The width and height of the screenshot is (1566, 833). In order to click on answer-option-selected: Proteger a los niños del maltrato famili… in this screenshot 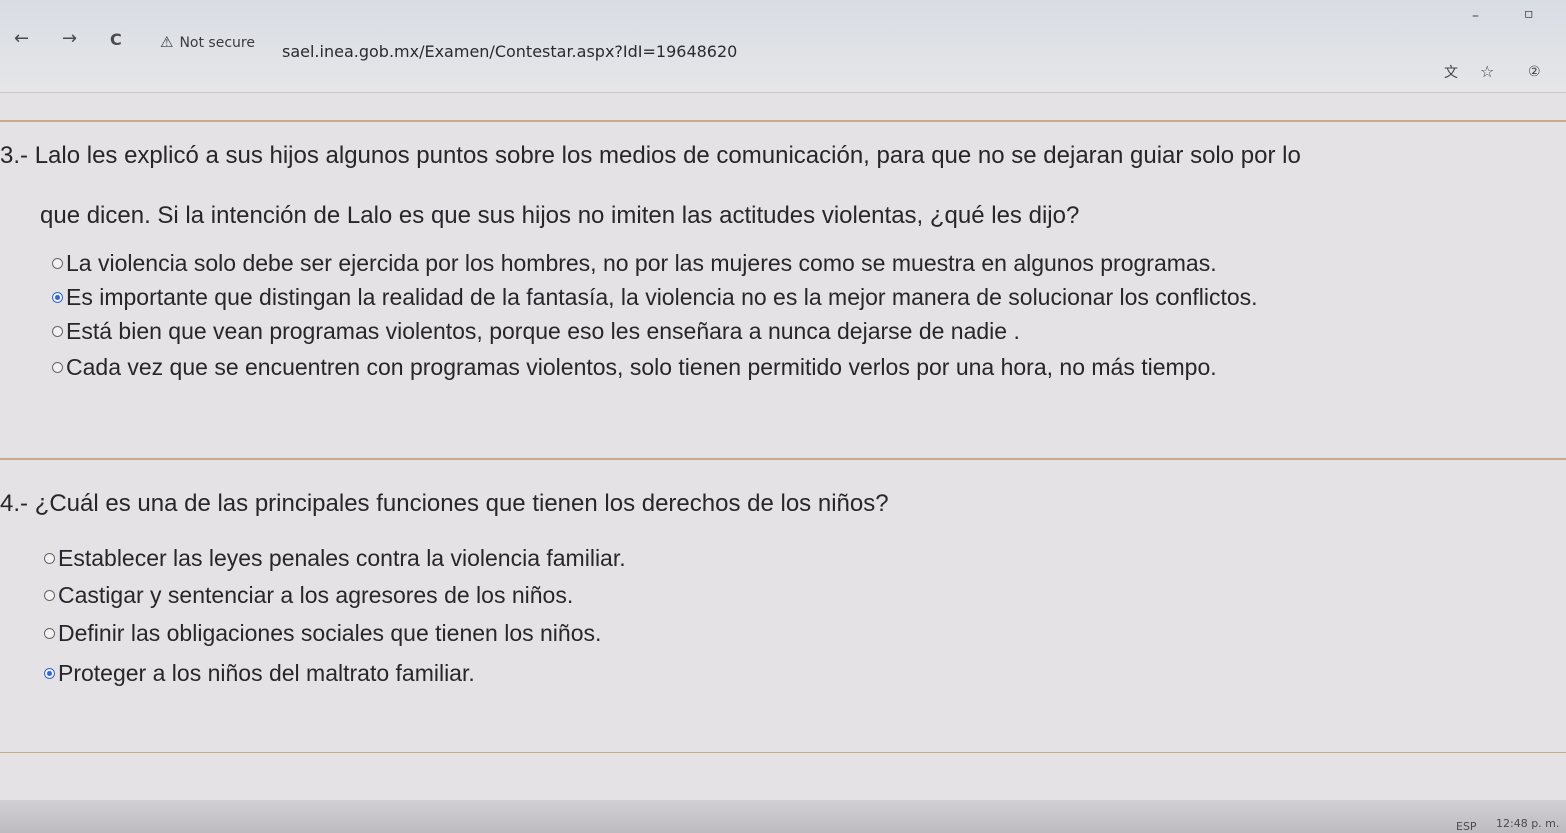, I will do `click(259, 673)`.